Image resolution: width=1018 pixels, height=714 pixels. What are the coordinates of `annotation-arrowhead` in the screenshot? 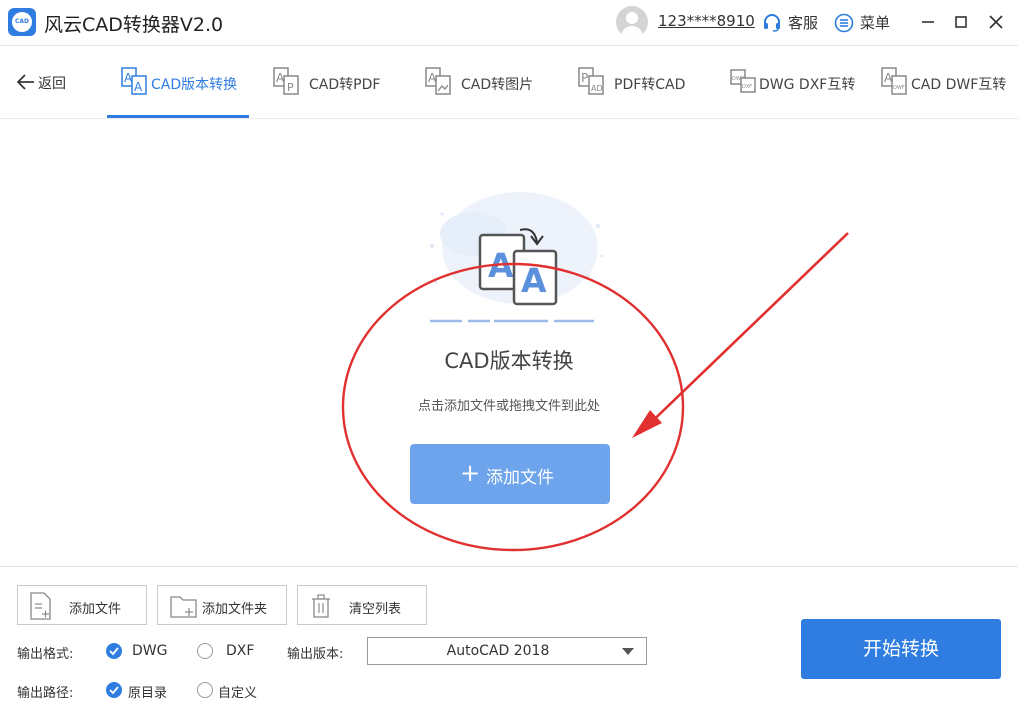 It's located at (647, 424).